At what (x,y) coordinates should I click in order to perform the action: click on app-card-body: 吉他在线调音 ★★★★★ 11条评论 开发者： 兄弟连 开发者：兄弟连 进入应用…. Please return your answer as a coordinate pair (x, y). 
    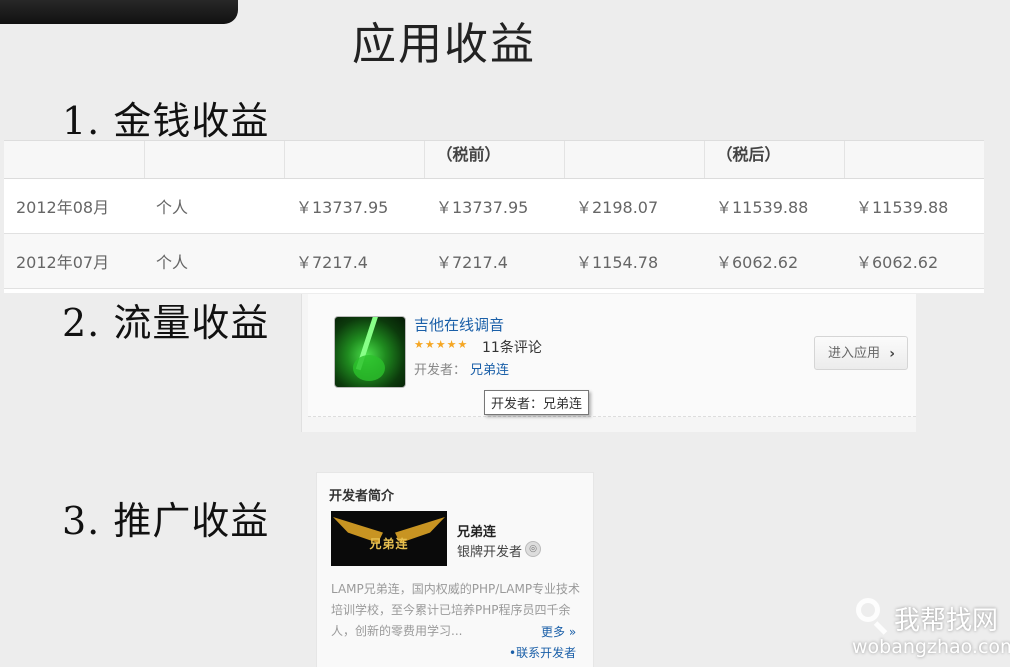
    Looking at the image, I should click on (612, 355).